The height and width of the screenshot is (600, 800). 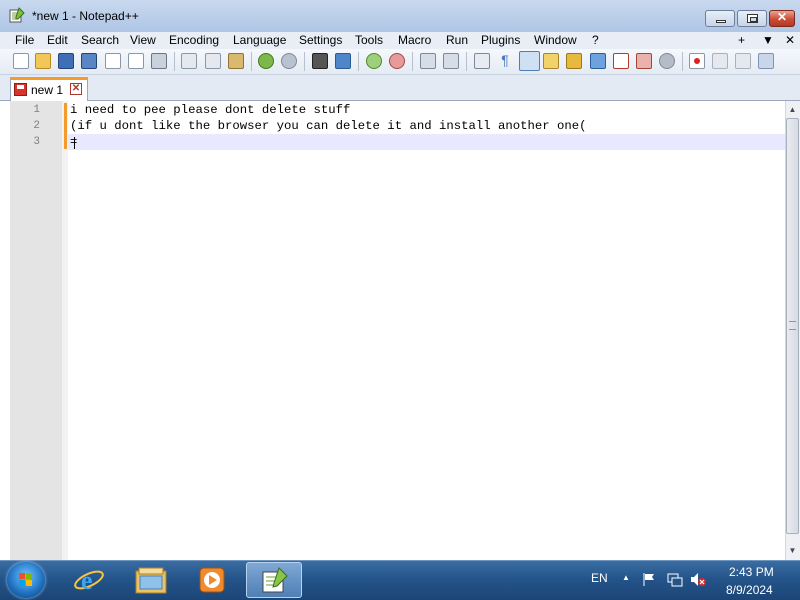 What do you see at coordinates (374, 61) in the screenshot?
I see `zoom-in-icon` at bounding box center [374, 61].